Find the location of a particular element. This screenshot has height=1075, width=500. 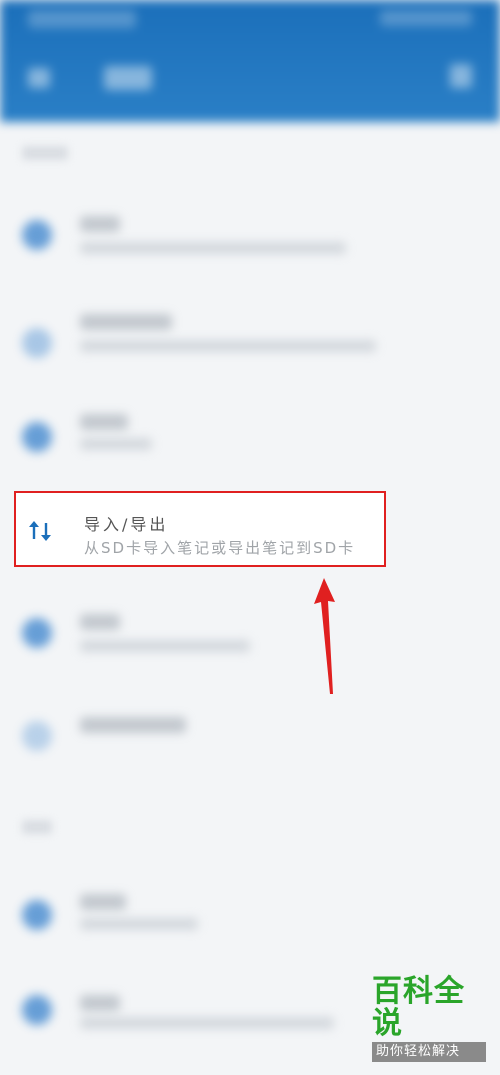

watermark-title: 百科全说 is located at coordinates (418, 1007).